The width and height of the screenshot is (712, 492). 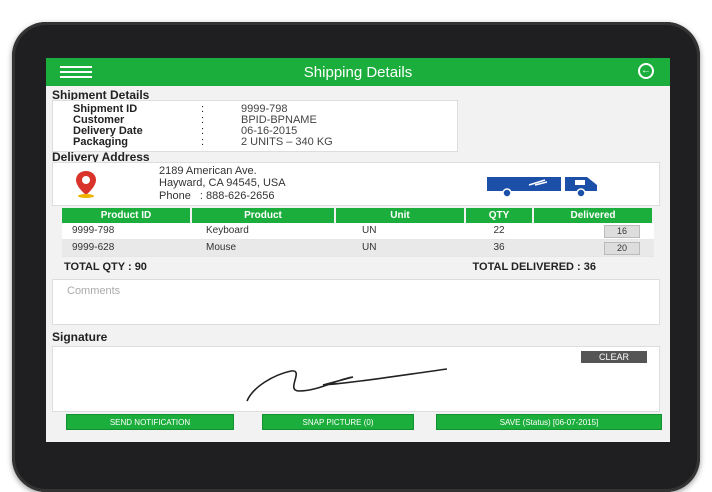 I want to click on save-button: SAVE (Status) [06-07-2015], so click(x=549, y=422).